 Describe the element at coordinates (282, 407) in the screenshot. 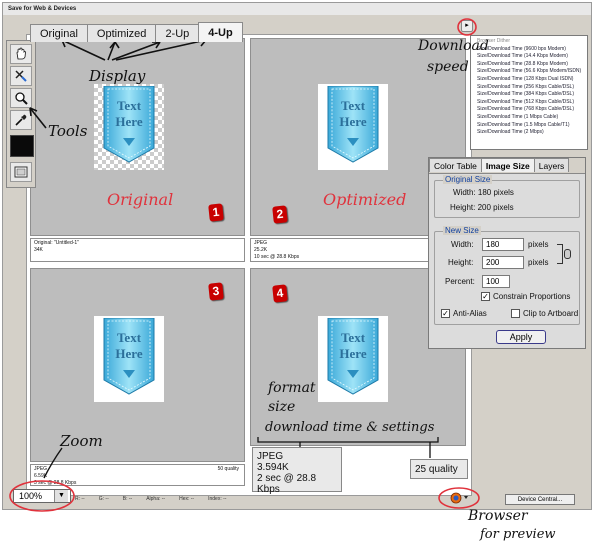

I see `annotation-size: size` at that location.